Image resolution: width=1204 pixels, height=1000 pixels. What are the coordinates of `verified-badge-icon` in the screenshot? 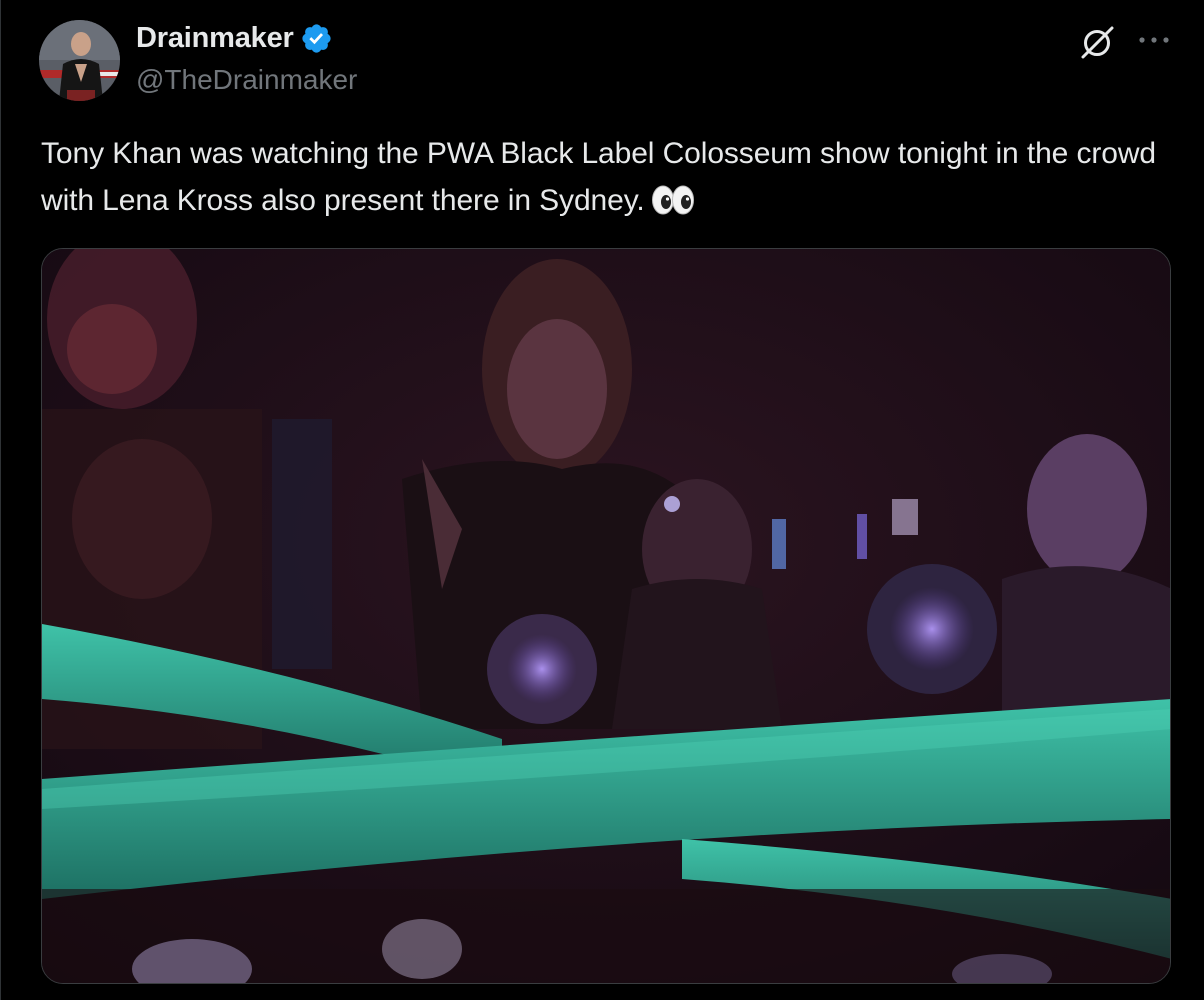 It's located at (316, 38).